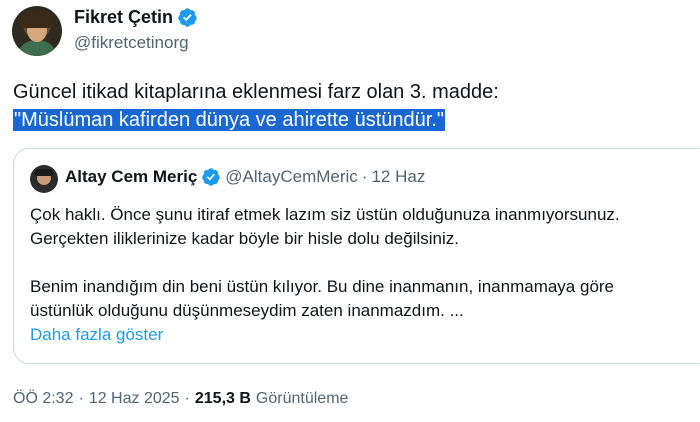 This screenshot has height=422, width=700. Describe the element at coordinates (37, 31) in the screenshot. I see `author-avatar` at that location.